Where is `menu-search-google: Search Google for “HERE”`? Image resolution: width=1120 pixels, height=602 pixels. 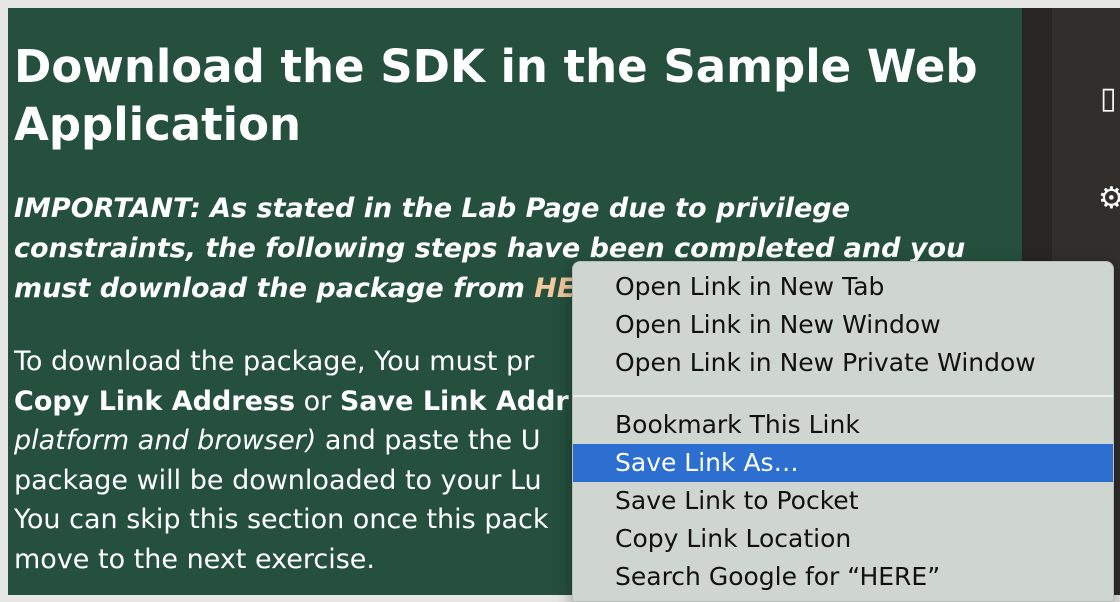
menu-search-google: Search Google for “HERE” is located at coordinates (843, 577).